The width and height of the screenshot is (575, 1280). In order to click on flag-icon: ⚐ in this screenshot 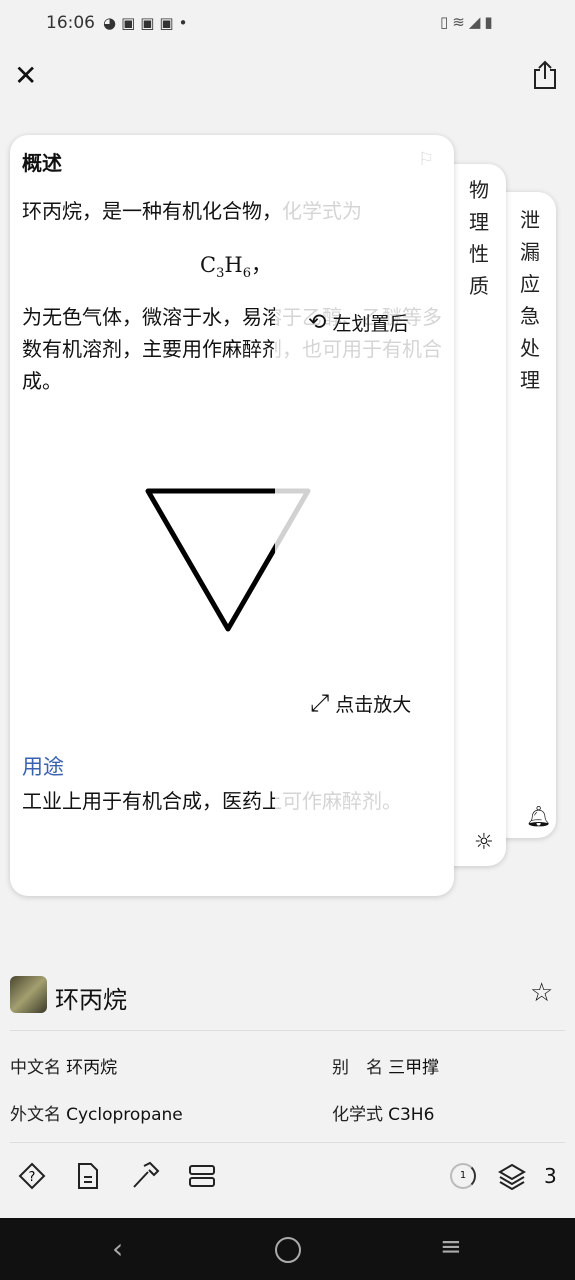, I will do `click(426, 159)`.